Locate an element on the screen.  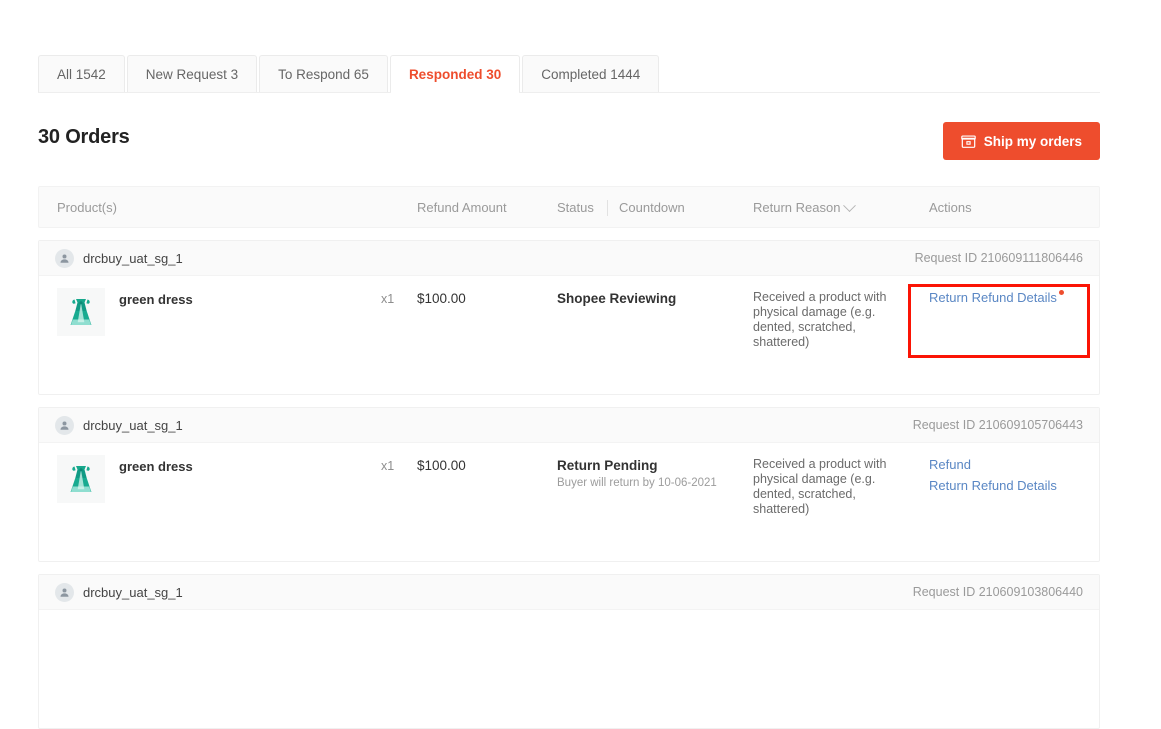
tab-label: Responded 30 is located at coordinates (455, 74).